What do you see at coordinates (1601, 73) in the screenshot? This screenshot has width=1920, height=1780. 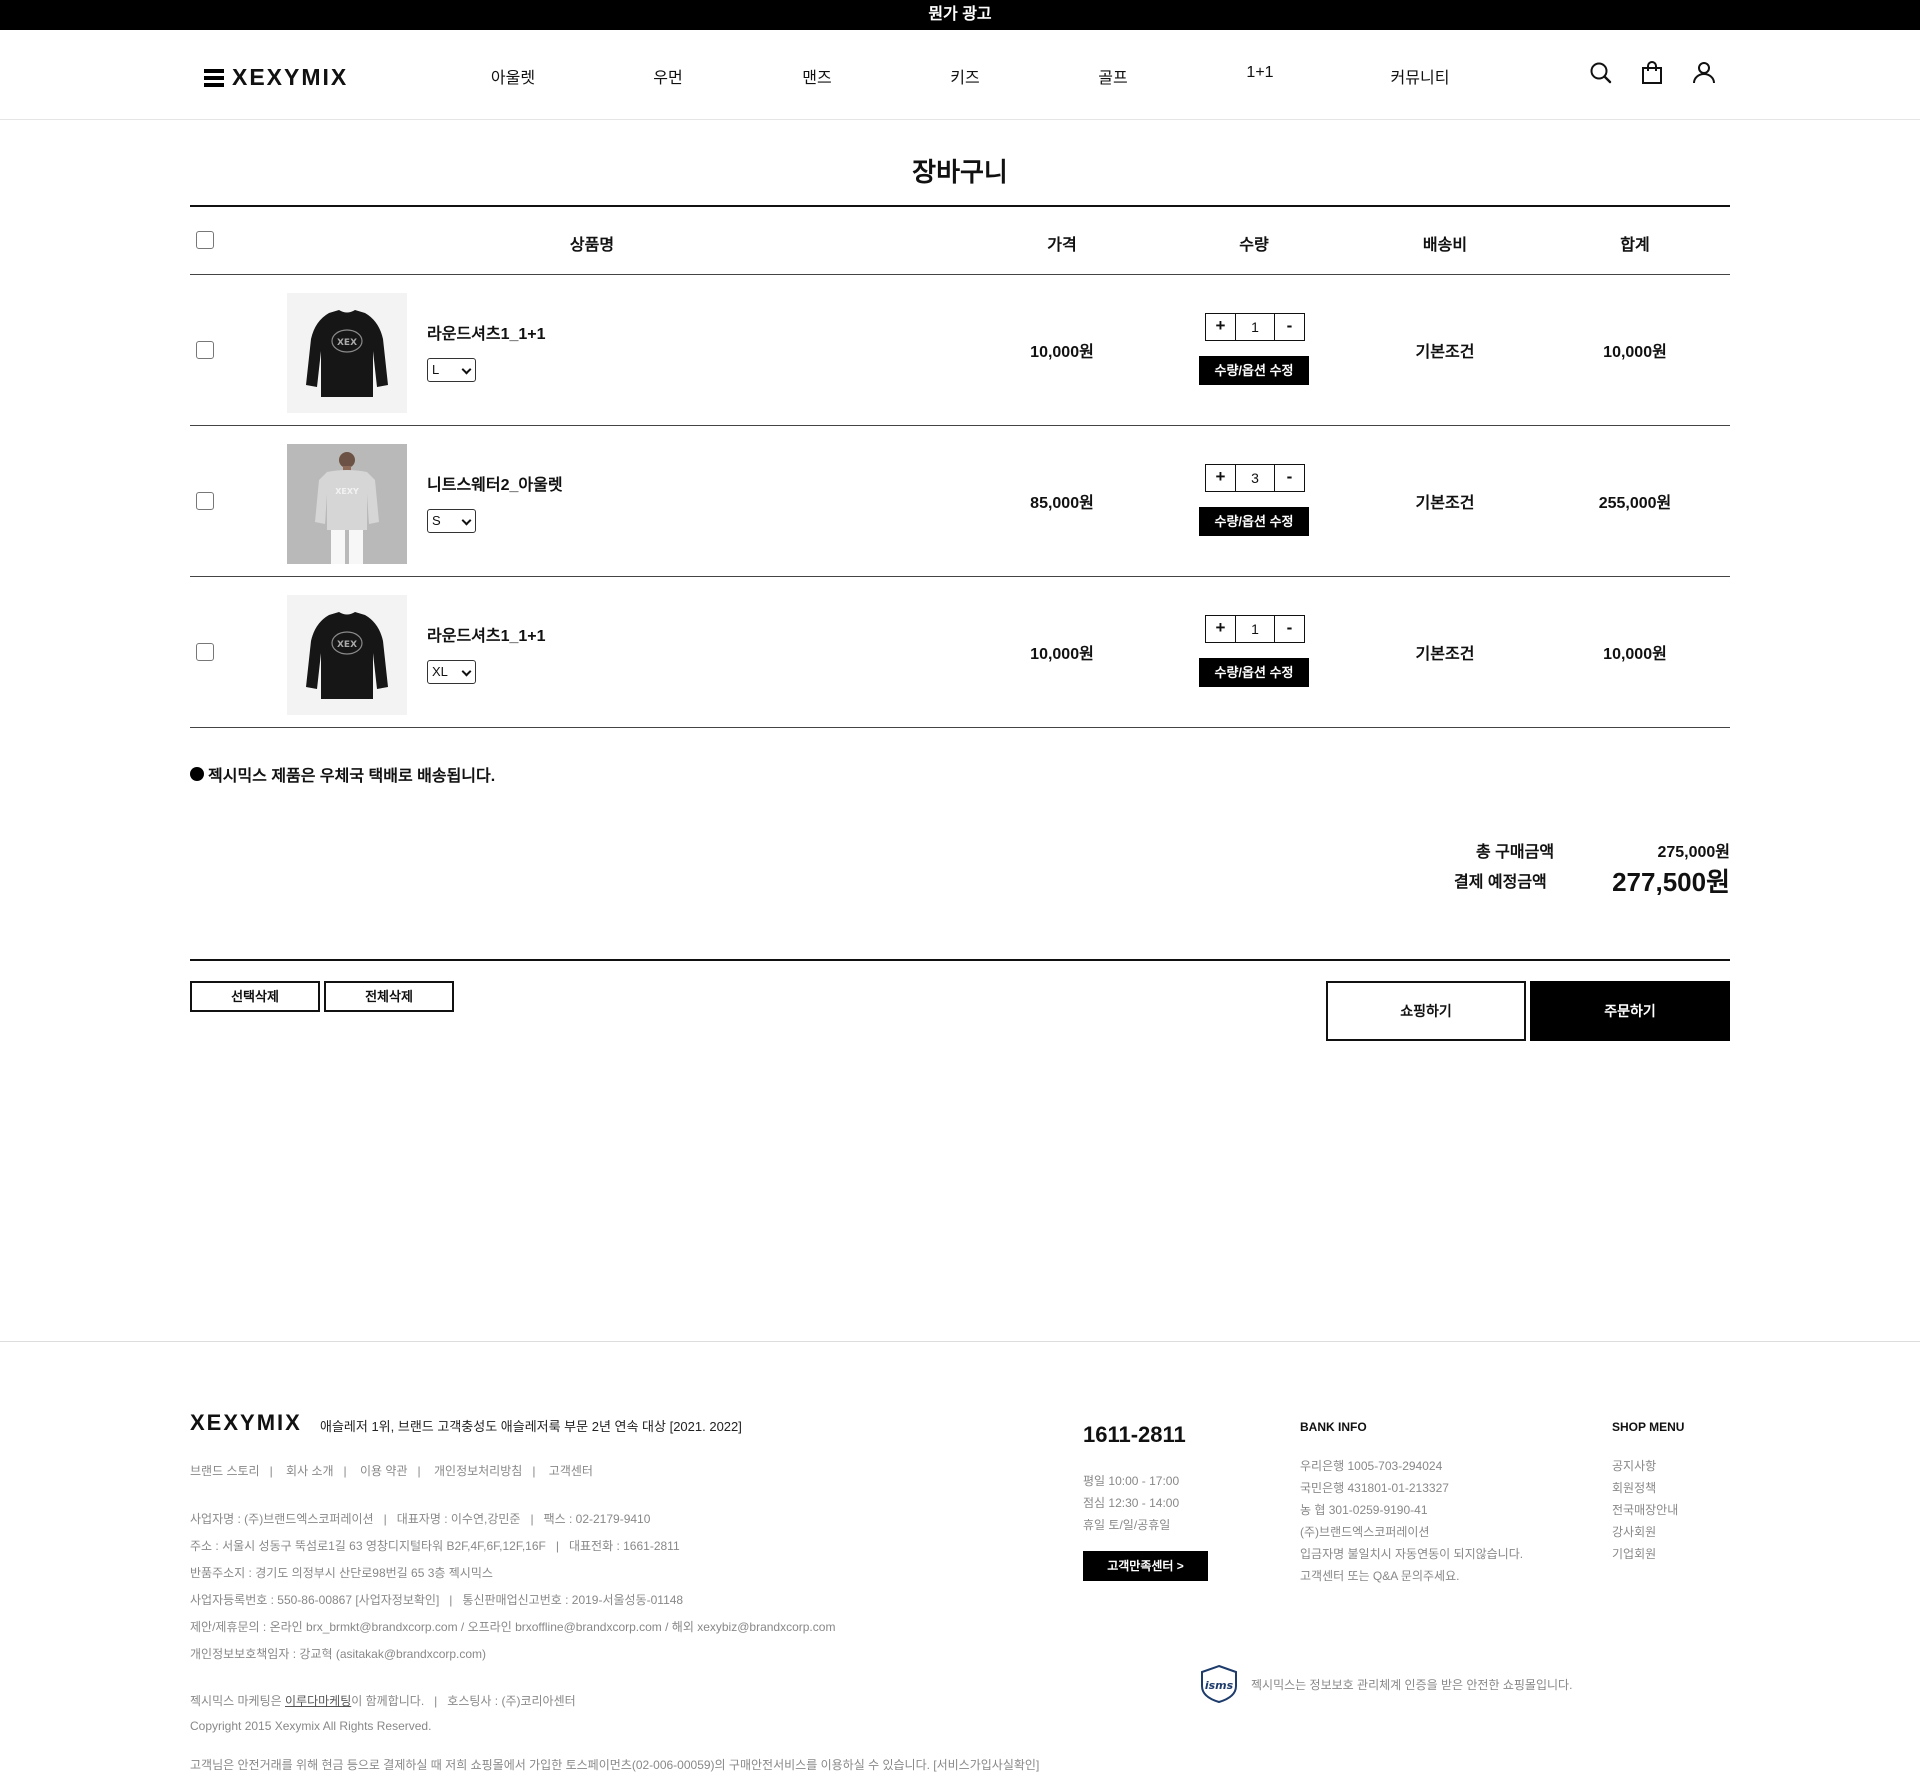 I see `search-icon` at bounding box center [1601, 73].